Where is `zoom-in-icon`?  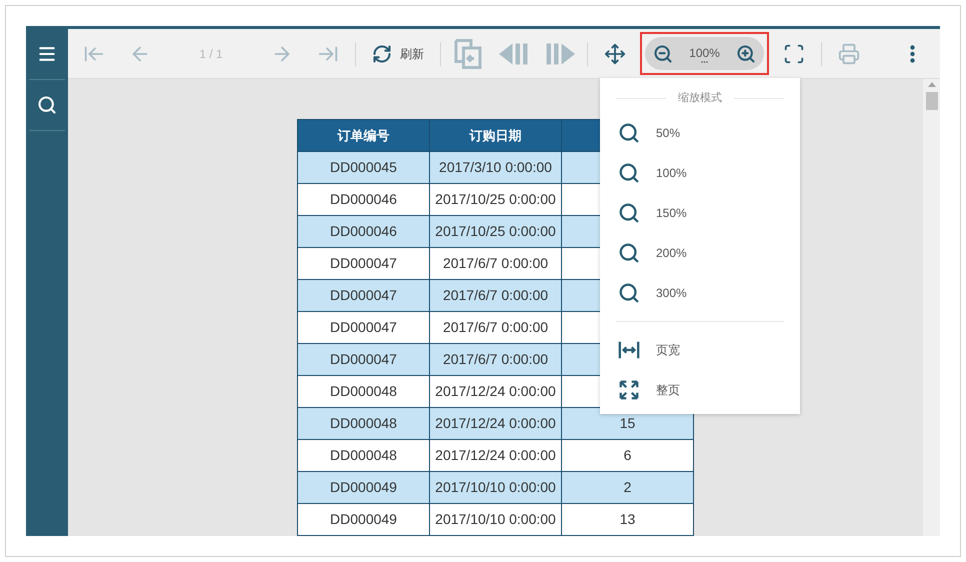 zoom-in-icon is located at coordinates (746, 54).